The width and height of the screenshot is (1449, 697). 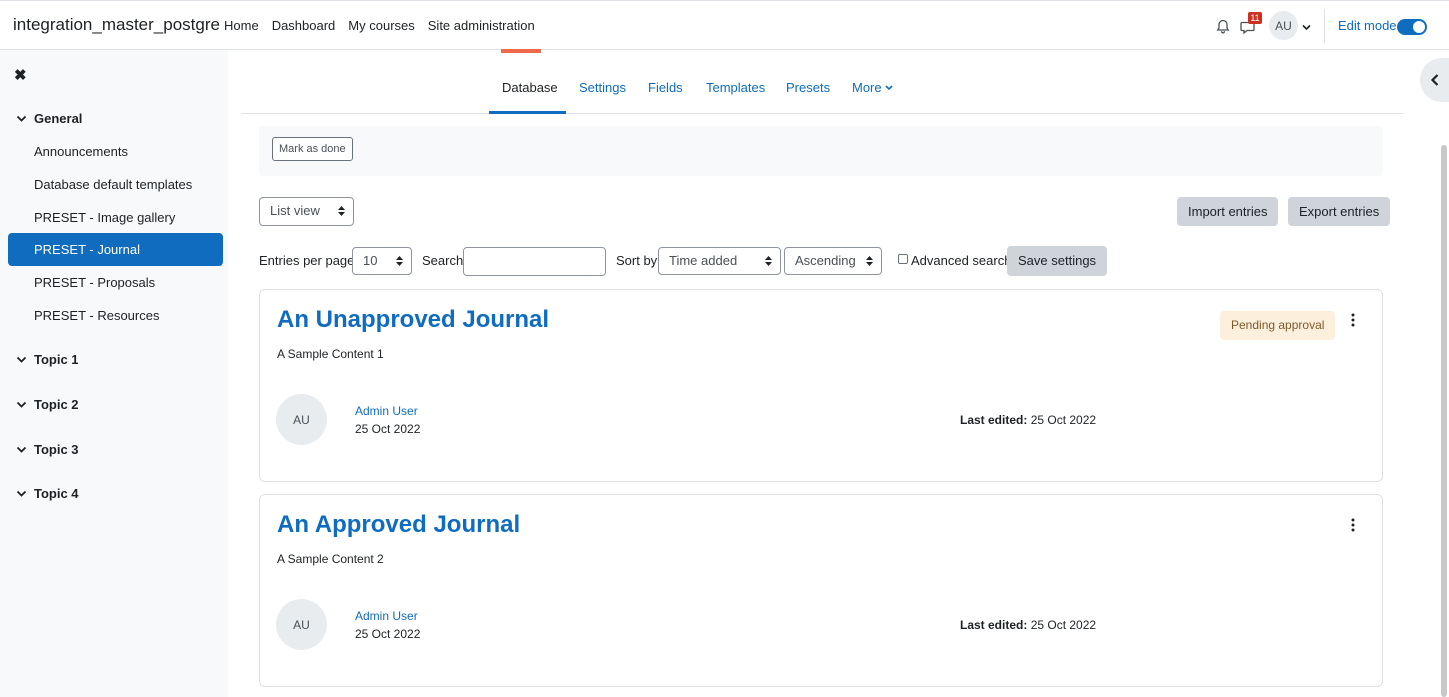 I want to click on block-drawer-toggle, so click(x=1434, y=80).